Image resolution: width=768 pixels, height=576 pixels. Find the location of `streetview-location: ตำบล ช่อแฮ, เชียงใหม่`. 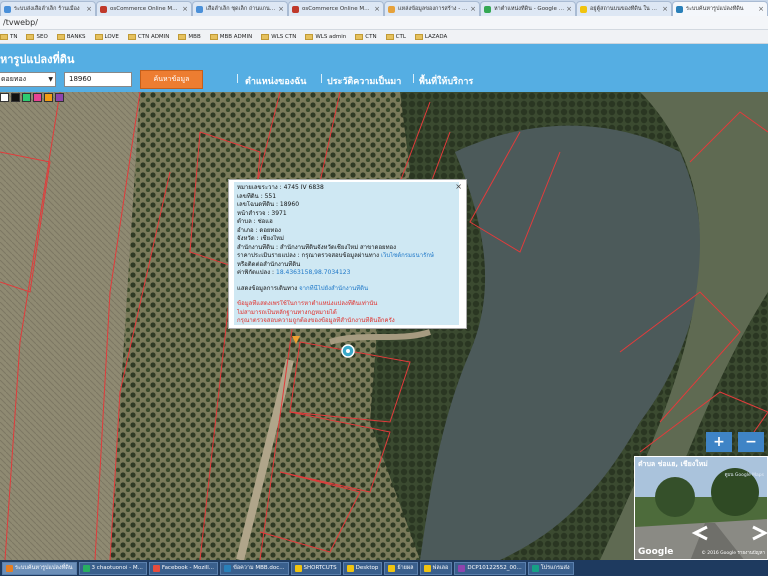

streetview-location: ตำบล ช่อแฮ, เชียงใหม่ is located at coordinates (673, 464).